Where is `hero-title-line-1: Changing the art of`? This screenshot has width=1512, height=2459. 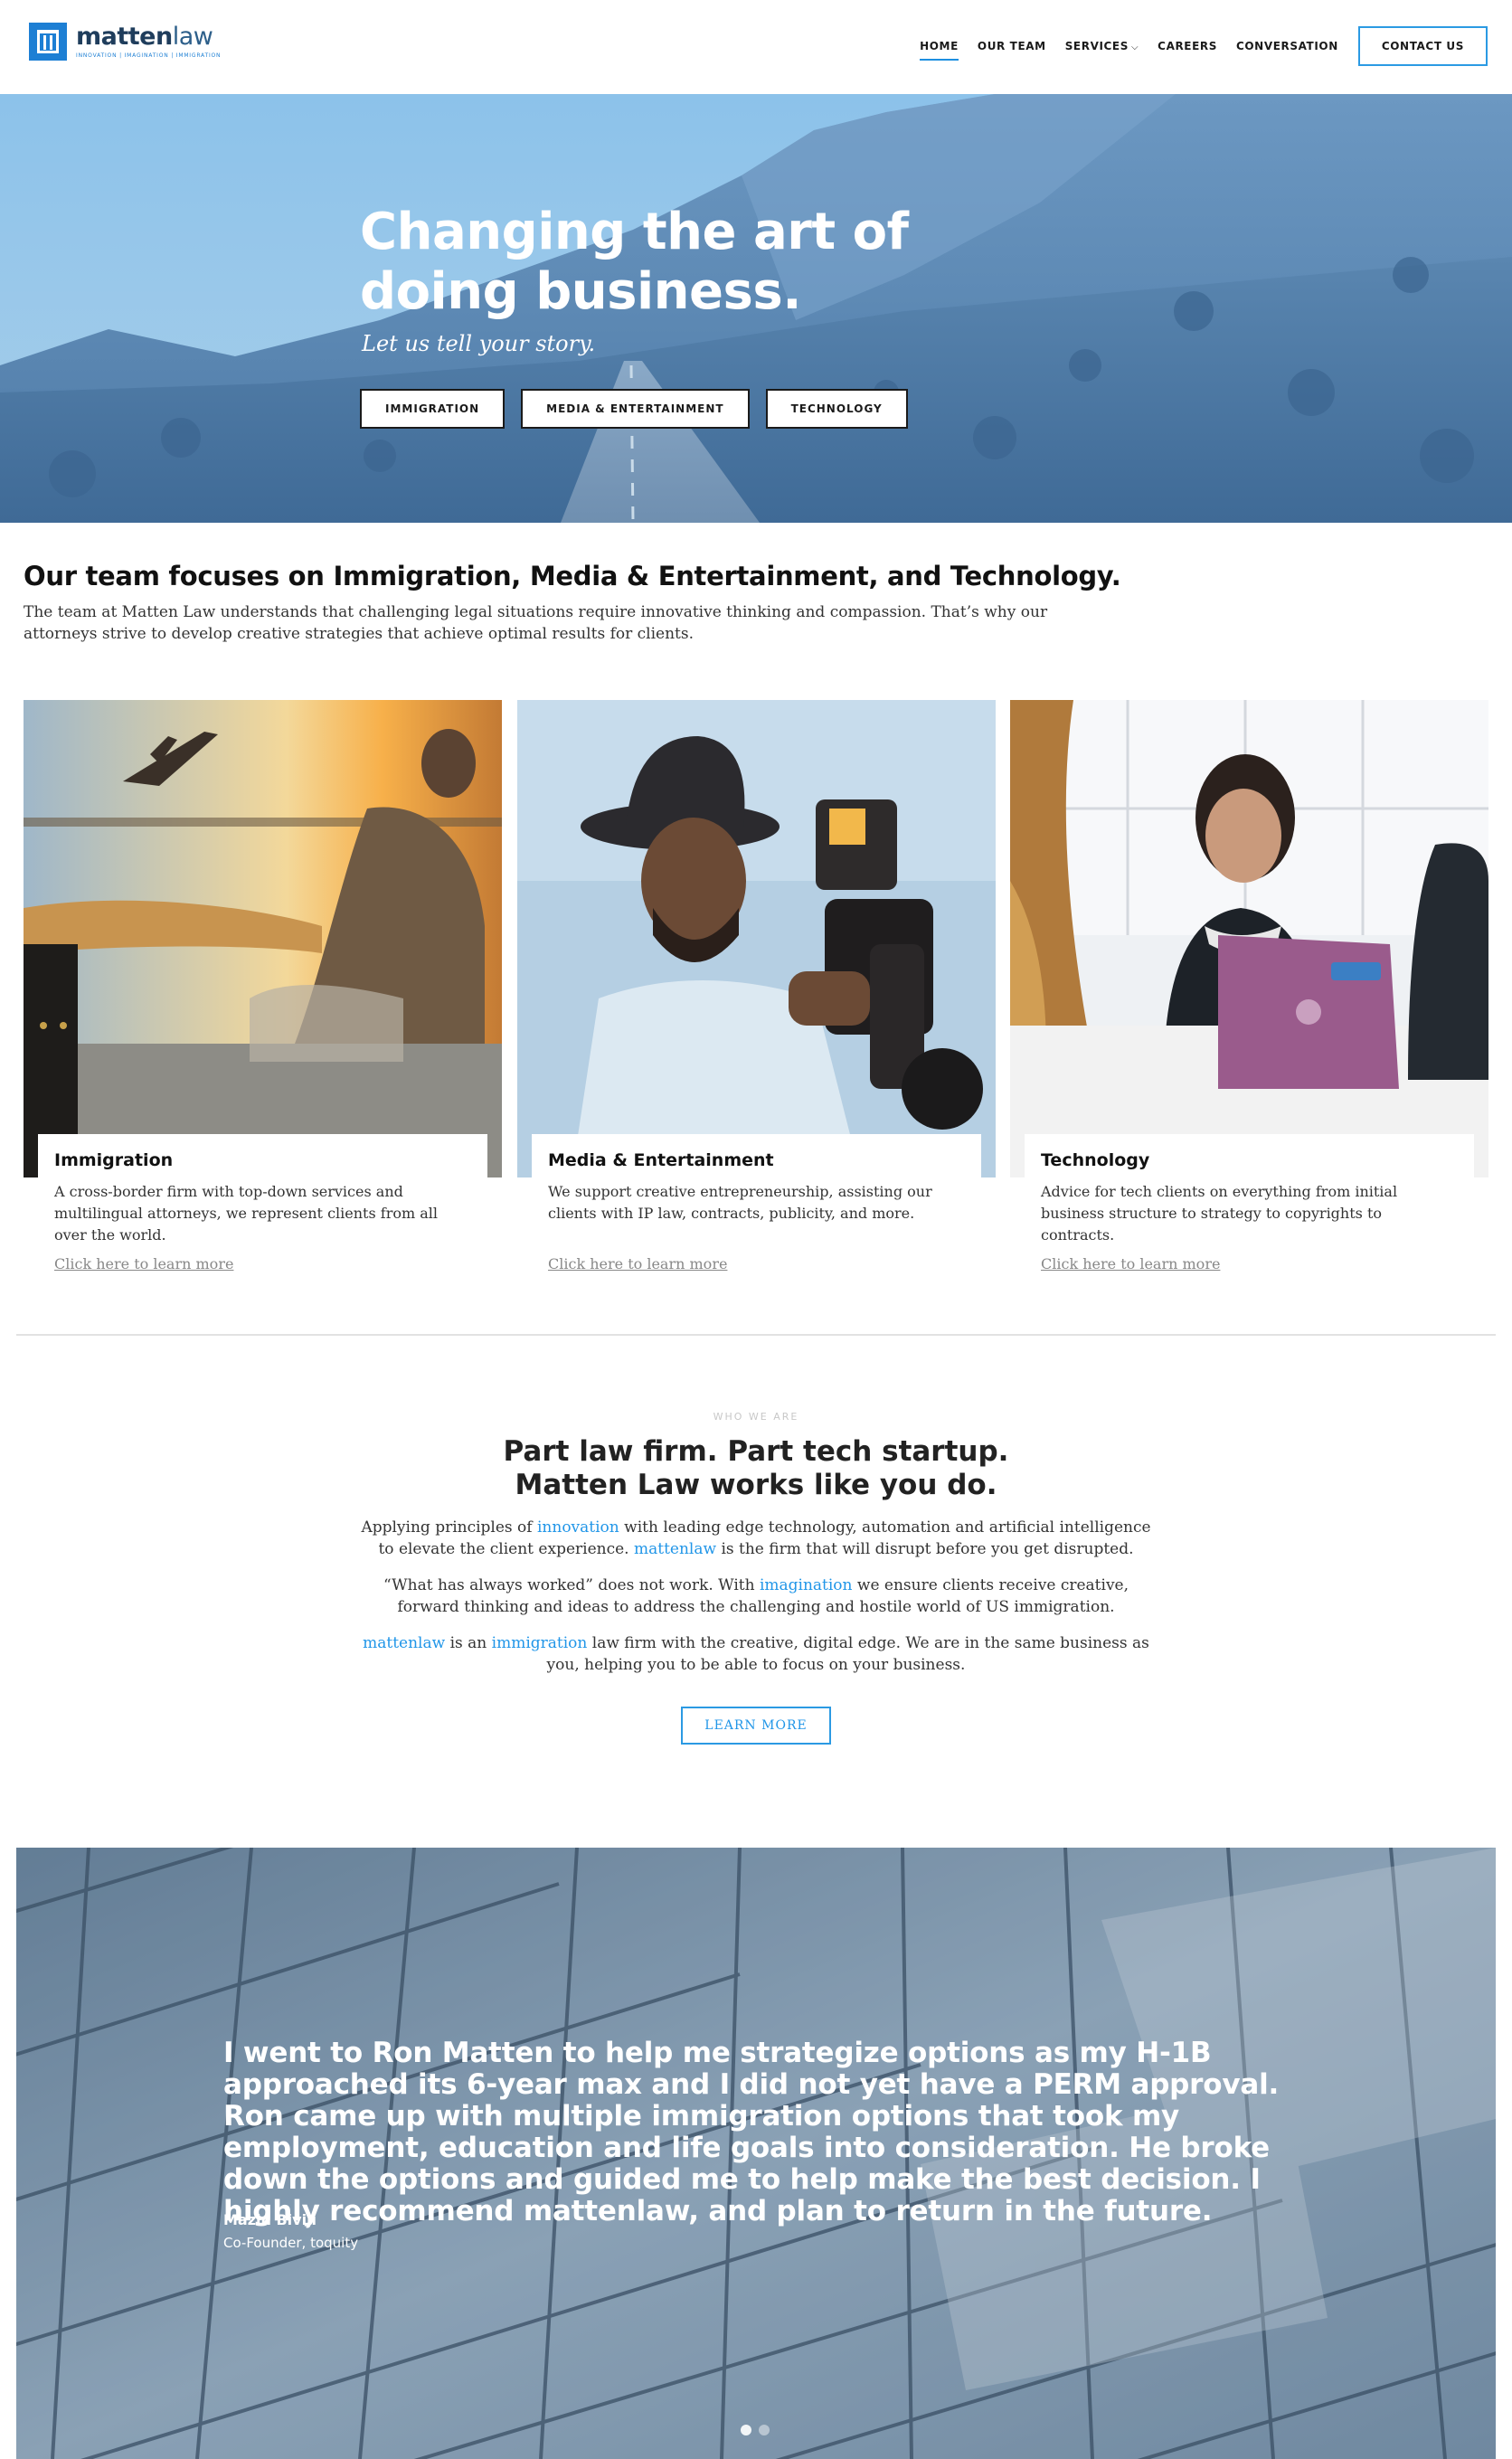 hero-title-line-1: Changing the art of is located at coordinates (634, 232).